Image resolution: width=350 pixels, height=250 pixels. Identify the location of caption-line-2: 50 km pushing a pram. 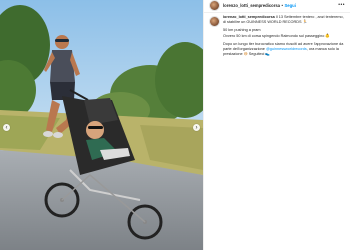
(242, 30).